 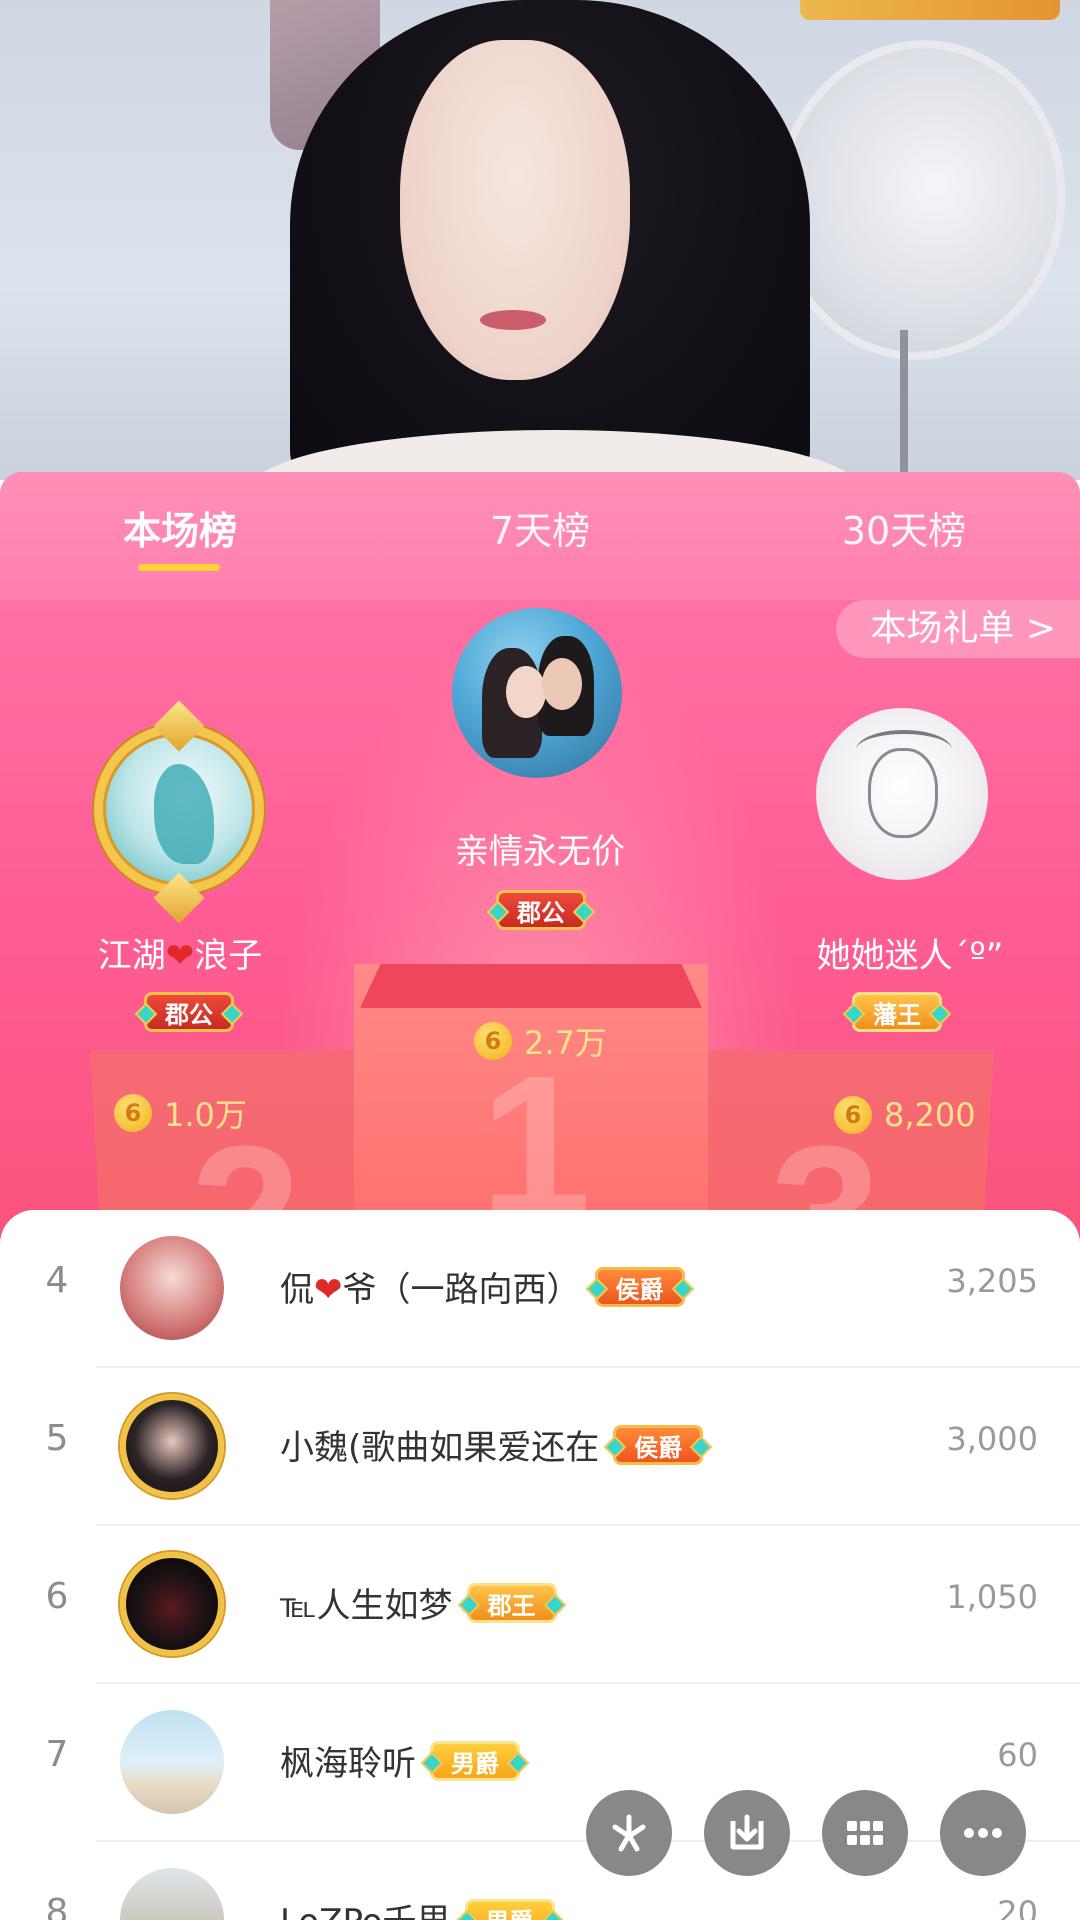 What do you see at coordinates (228, 956) in the screenshot?
I see `top2-name-part2: 浪子` at bounding box center [228, 956].